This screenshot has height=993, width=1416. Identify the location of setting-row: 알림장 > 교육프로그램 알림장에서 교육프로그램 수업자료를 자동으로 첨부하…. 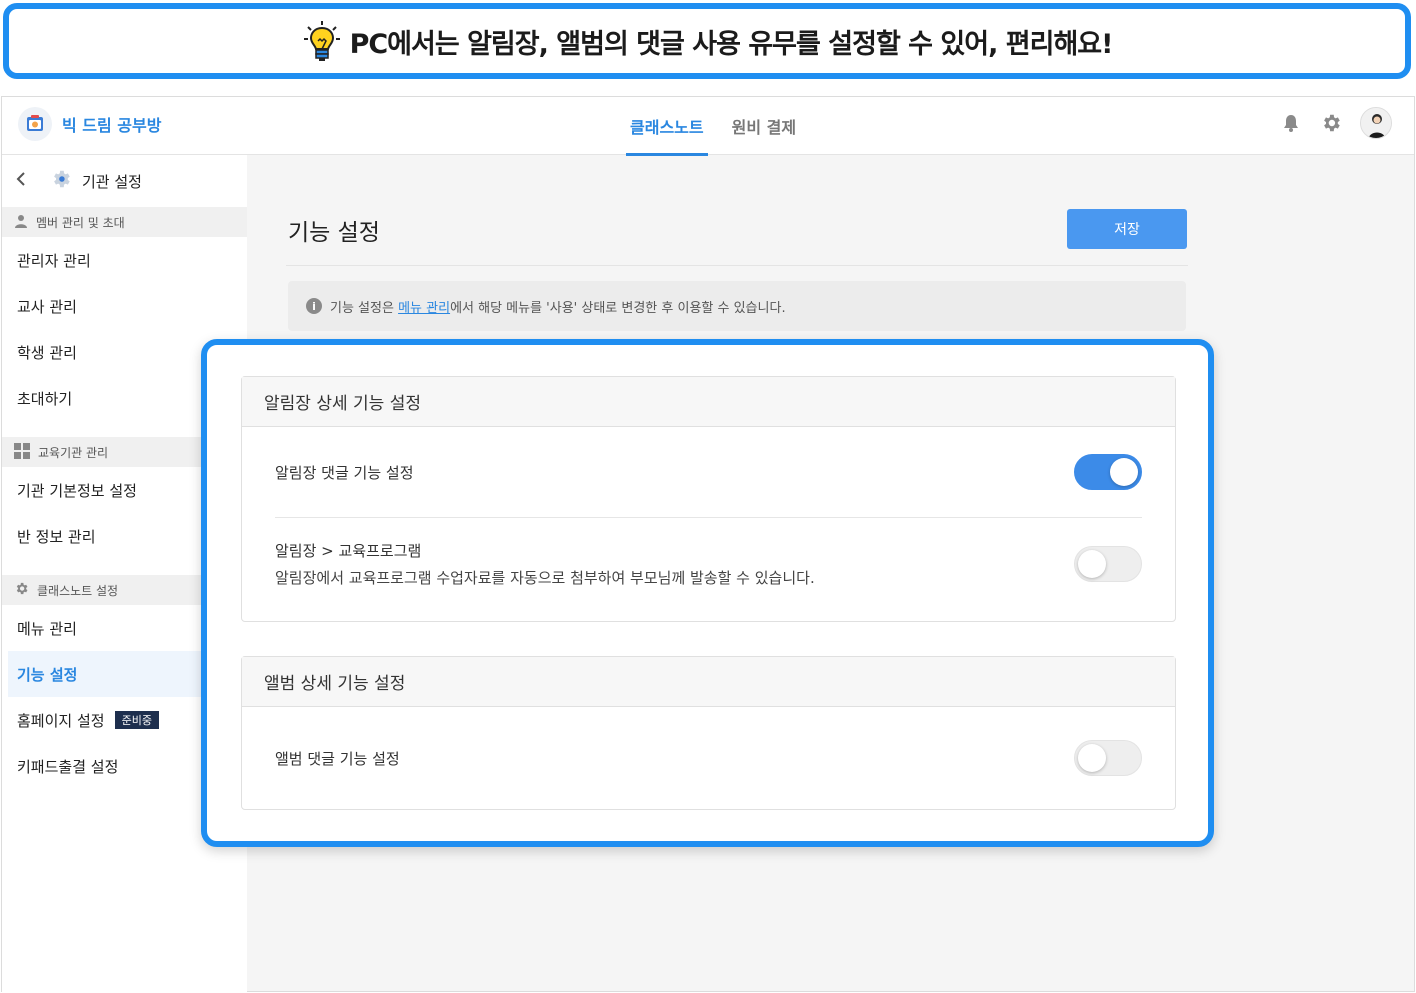
(708, 564).